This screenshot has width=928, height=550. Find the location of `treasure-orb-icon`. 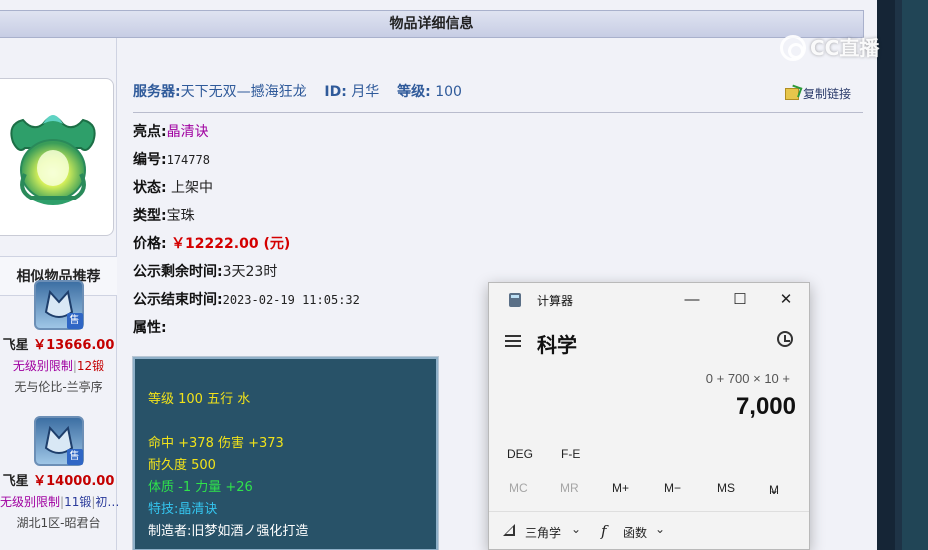

treasure-orb-icon is located at coordinates (53, 160).